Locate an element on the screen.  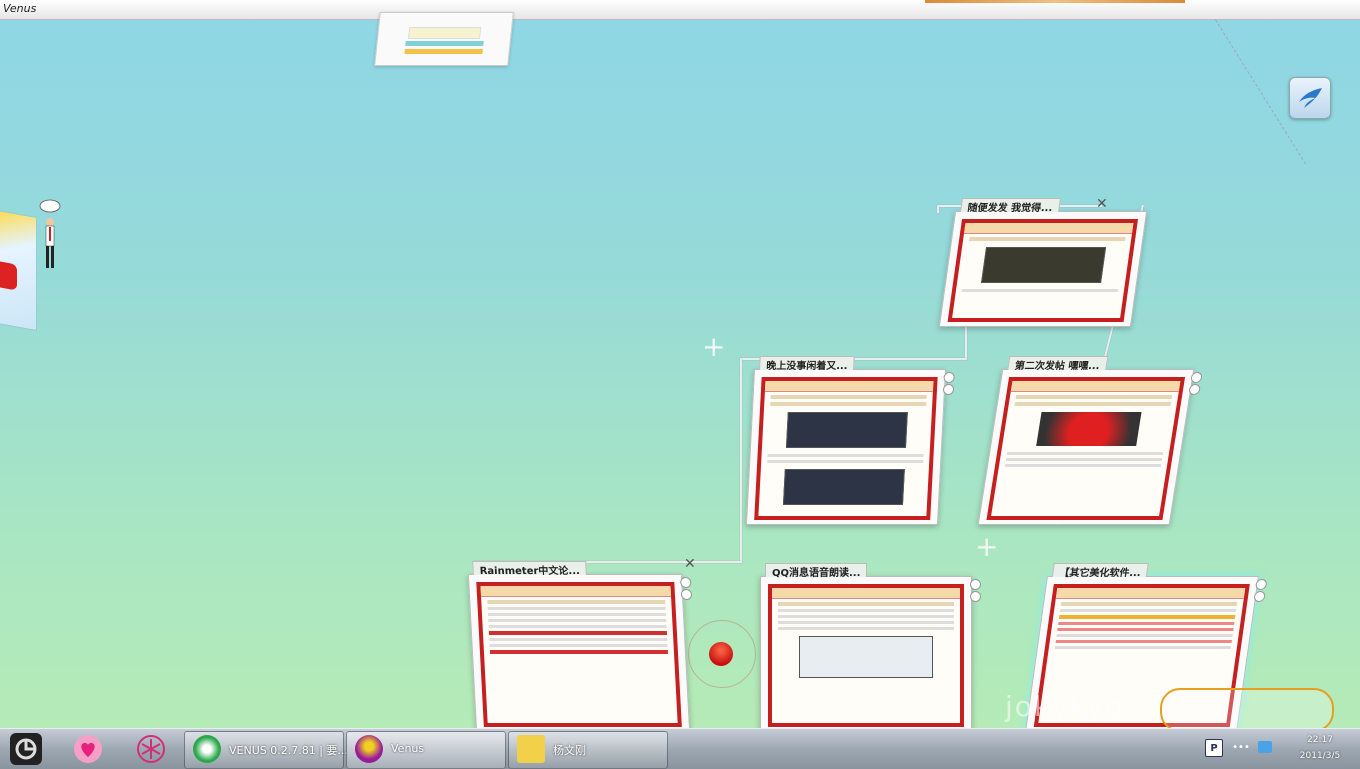
heart-icon is located at coordinates (88, 749).